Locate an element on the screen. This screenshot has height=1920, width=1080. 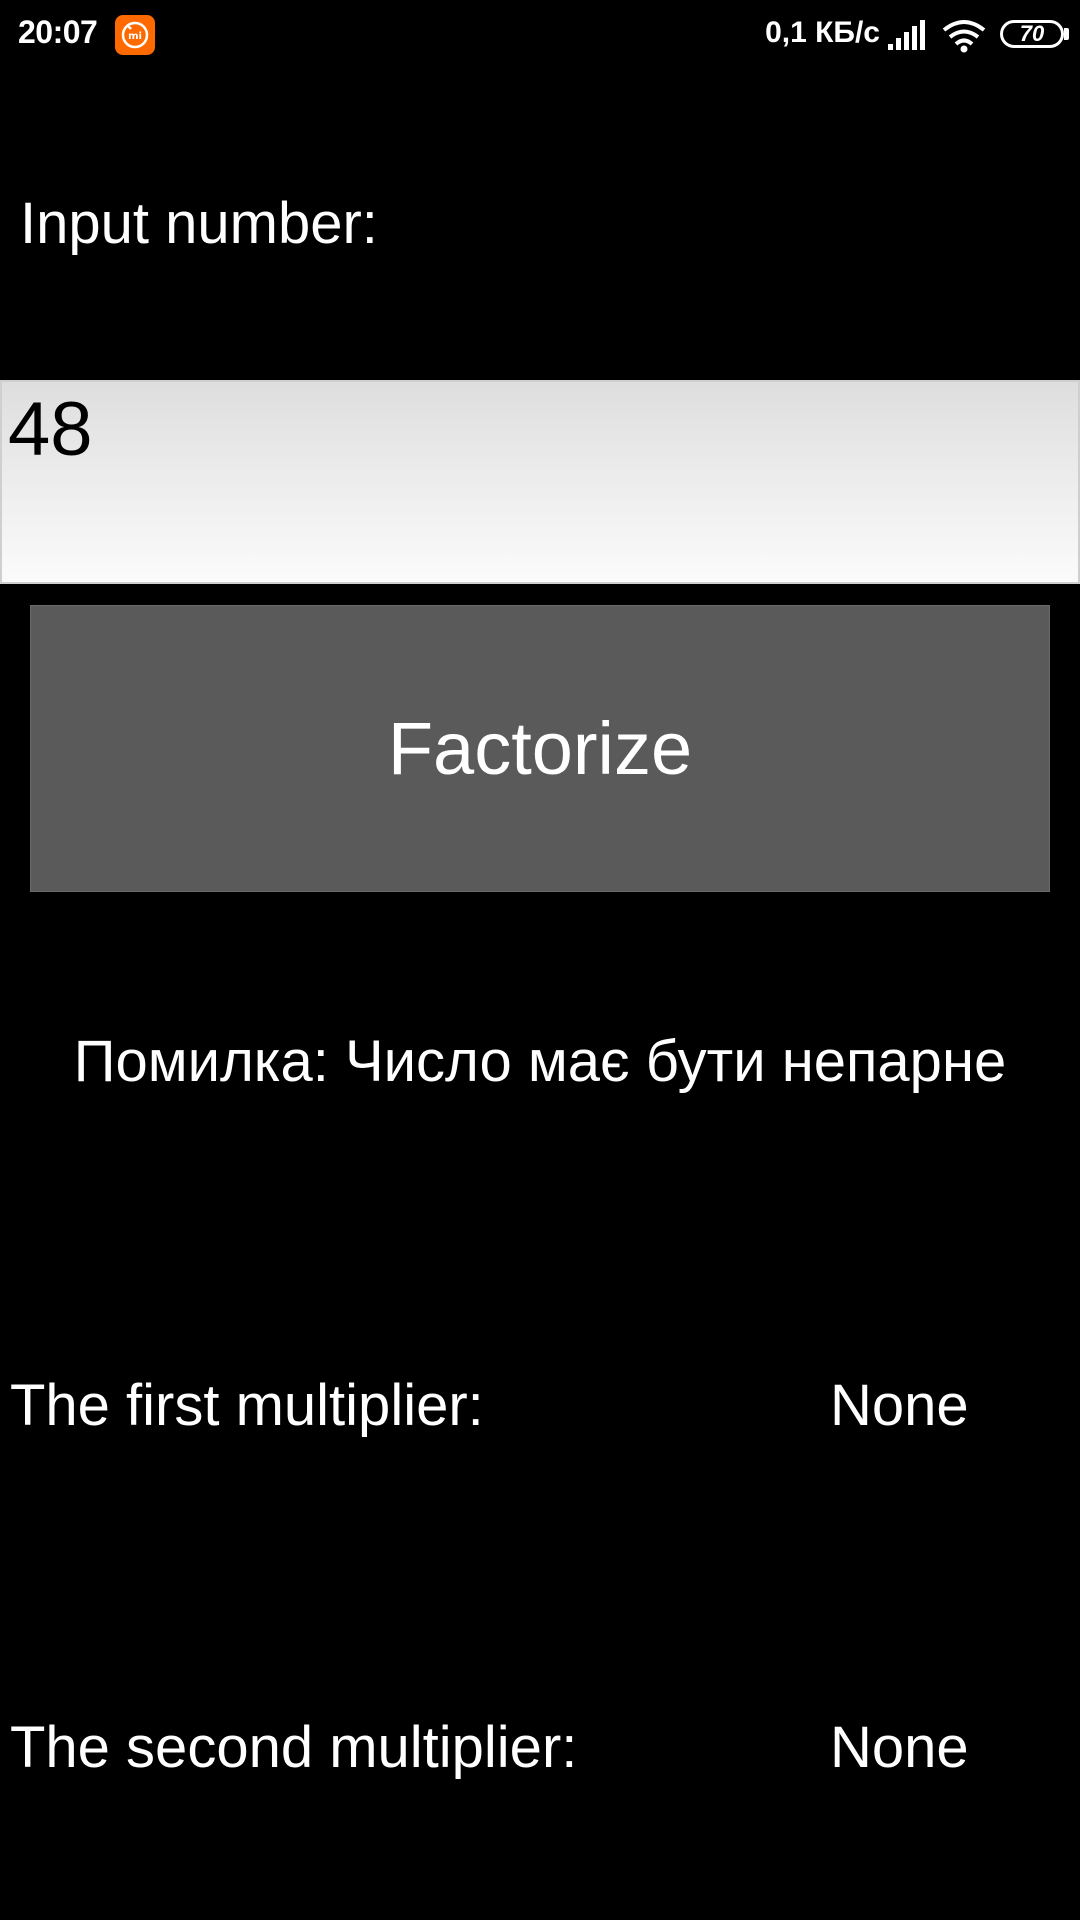
mi-icon: mi is located at coordinates (135, 35).